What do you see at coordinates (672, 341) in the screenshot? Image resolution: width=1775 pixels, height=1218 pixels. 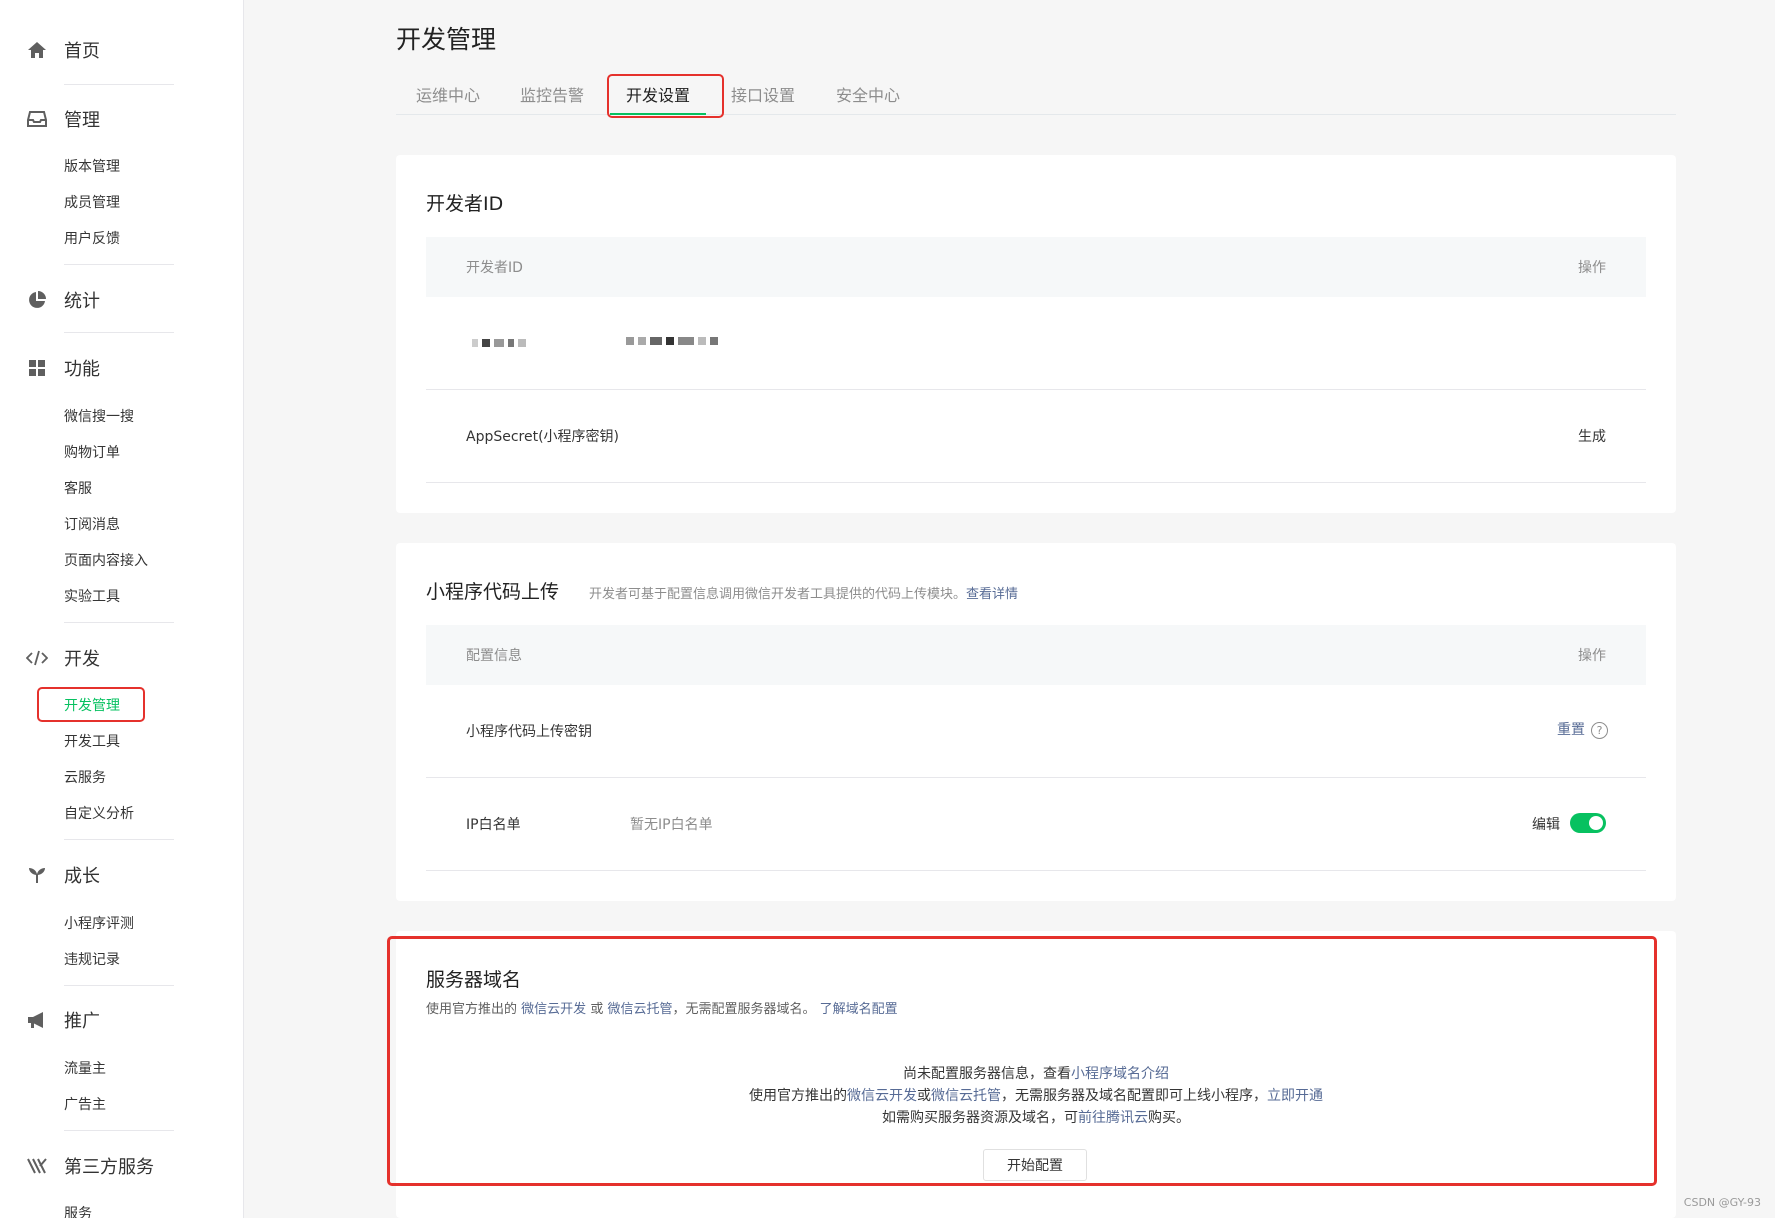 I see `masked-app-id-extra` at bounding box center [672, 341].